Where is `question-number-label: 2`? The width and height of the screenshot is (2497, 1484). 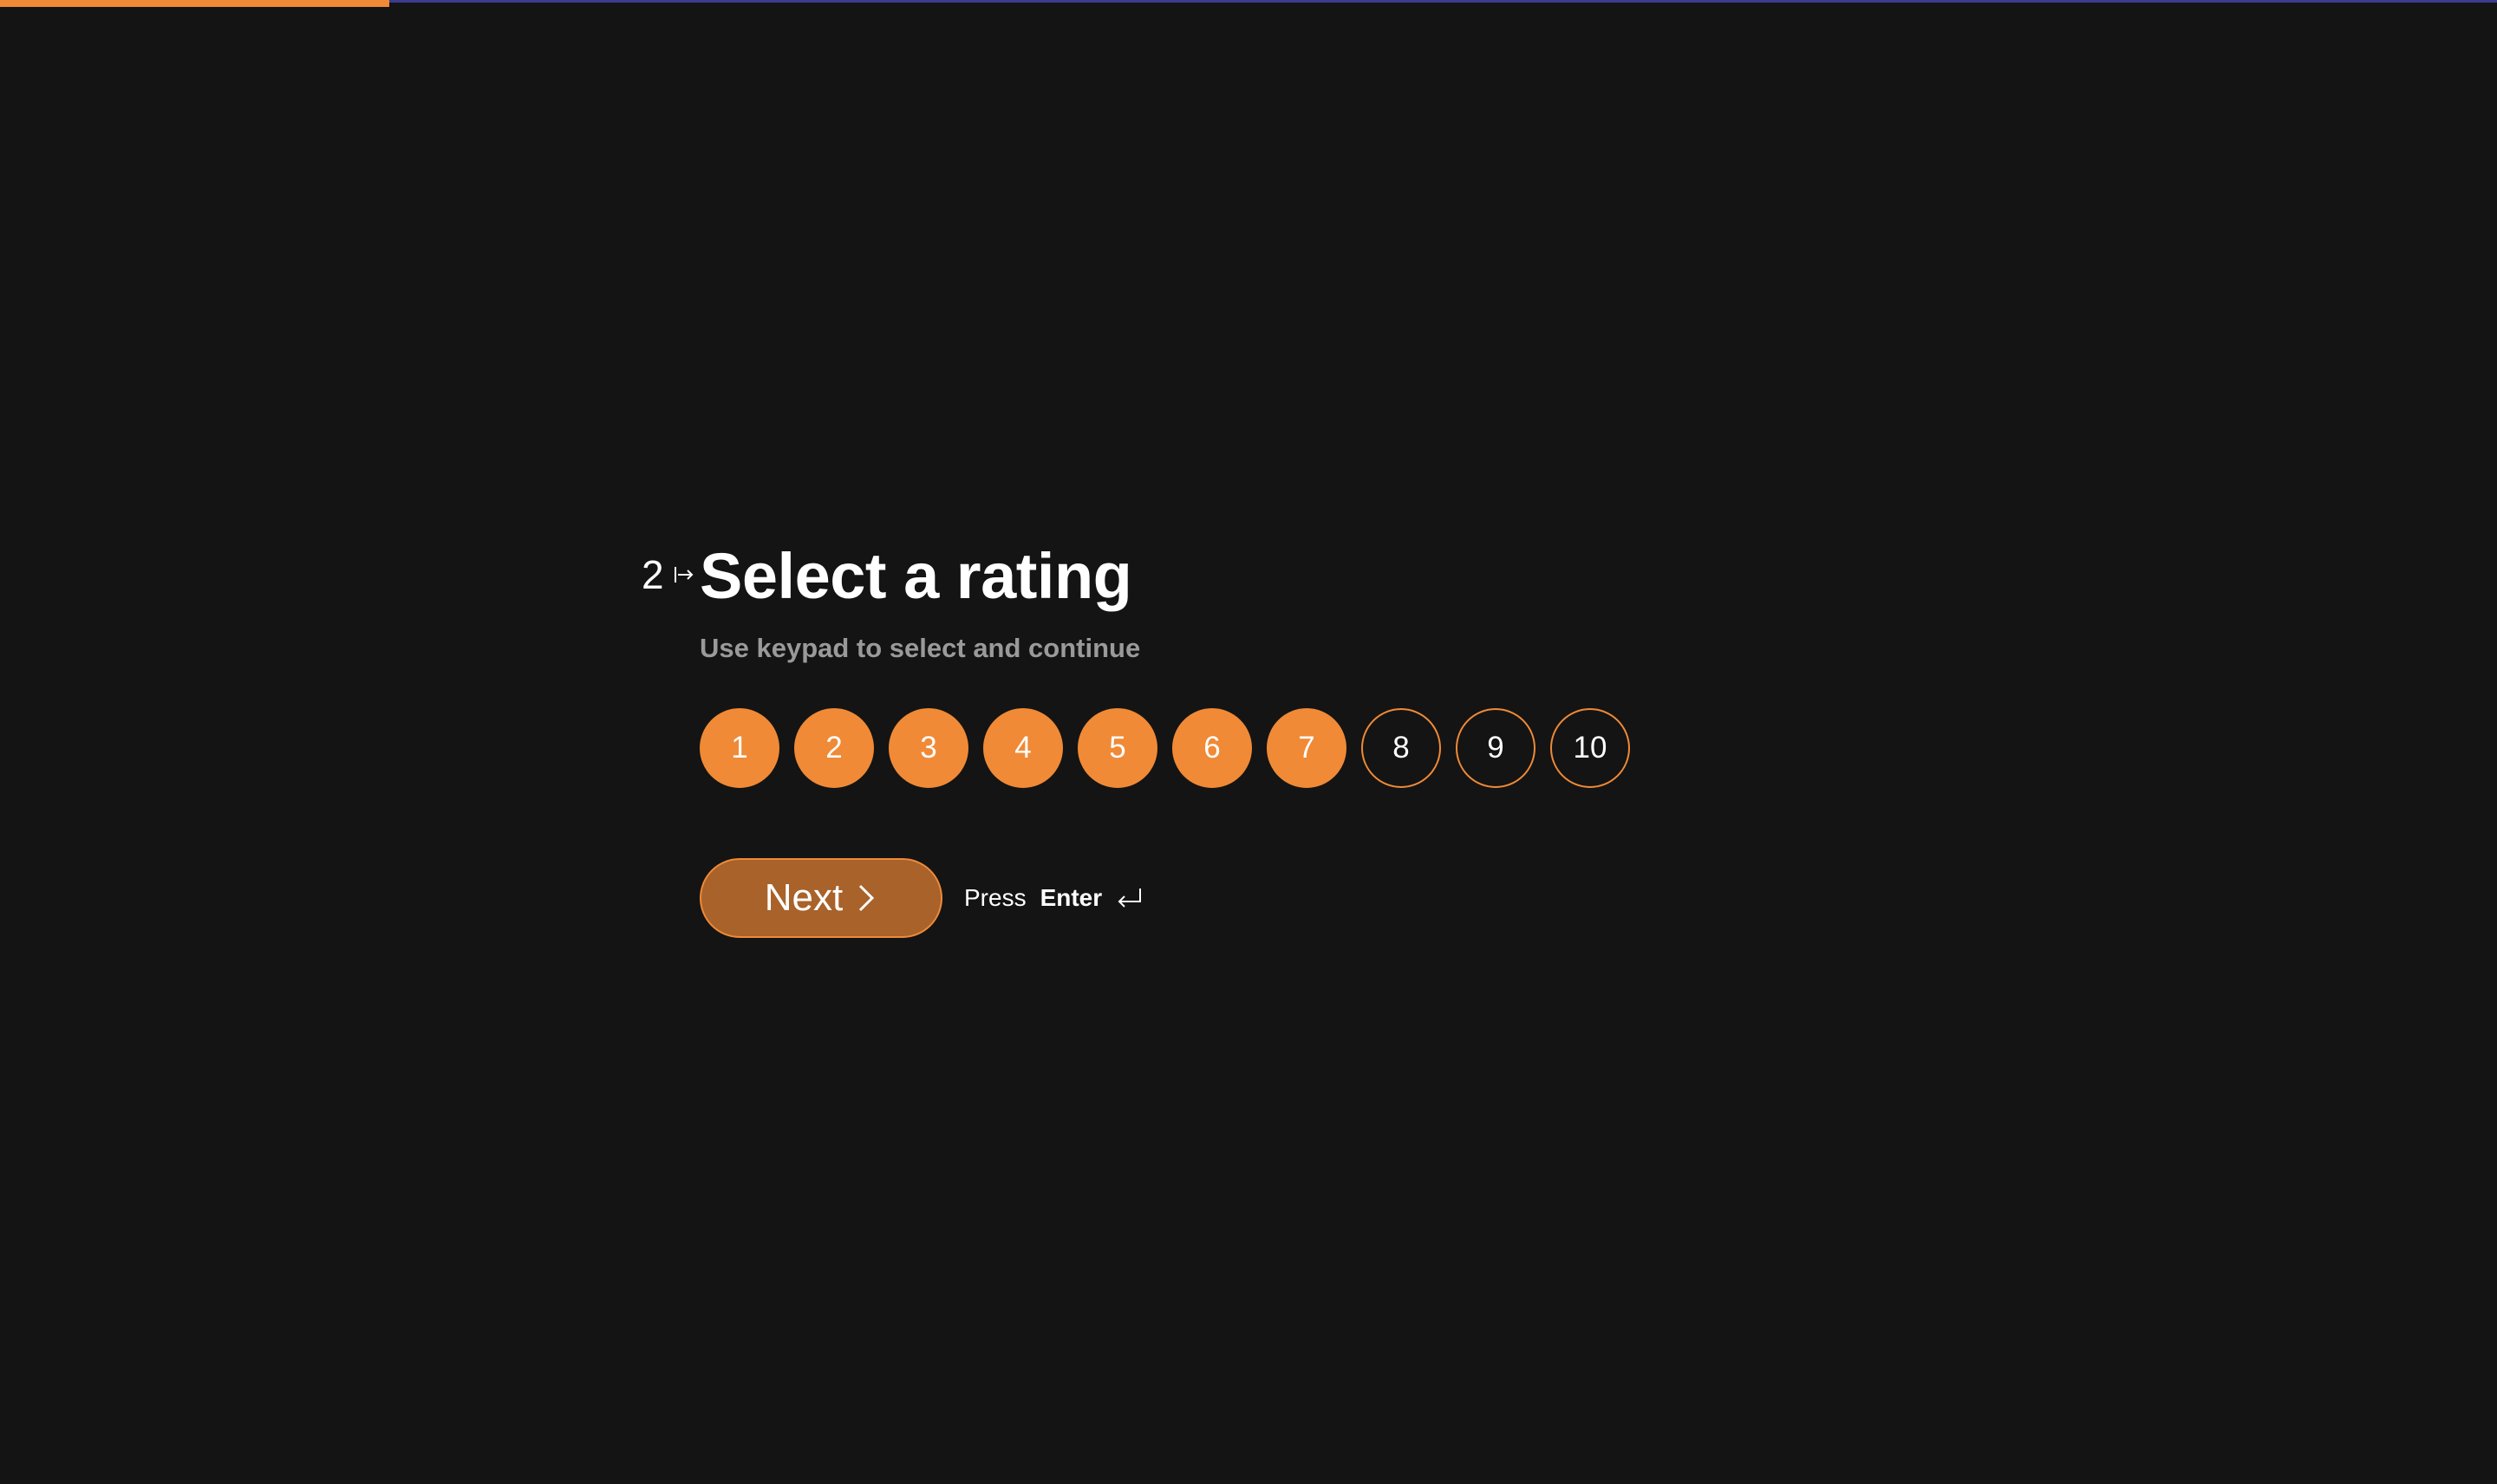 question-number-label: 2 is located at coordinates (653, 574).